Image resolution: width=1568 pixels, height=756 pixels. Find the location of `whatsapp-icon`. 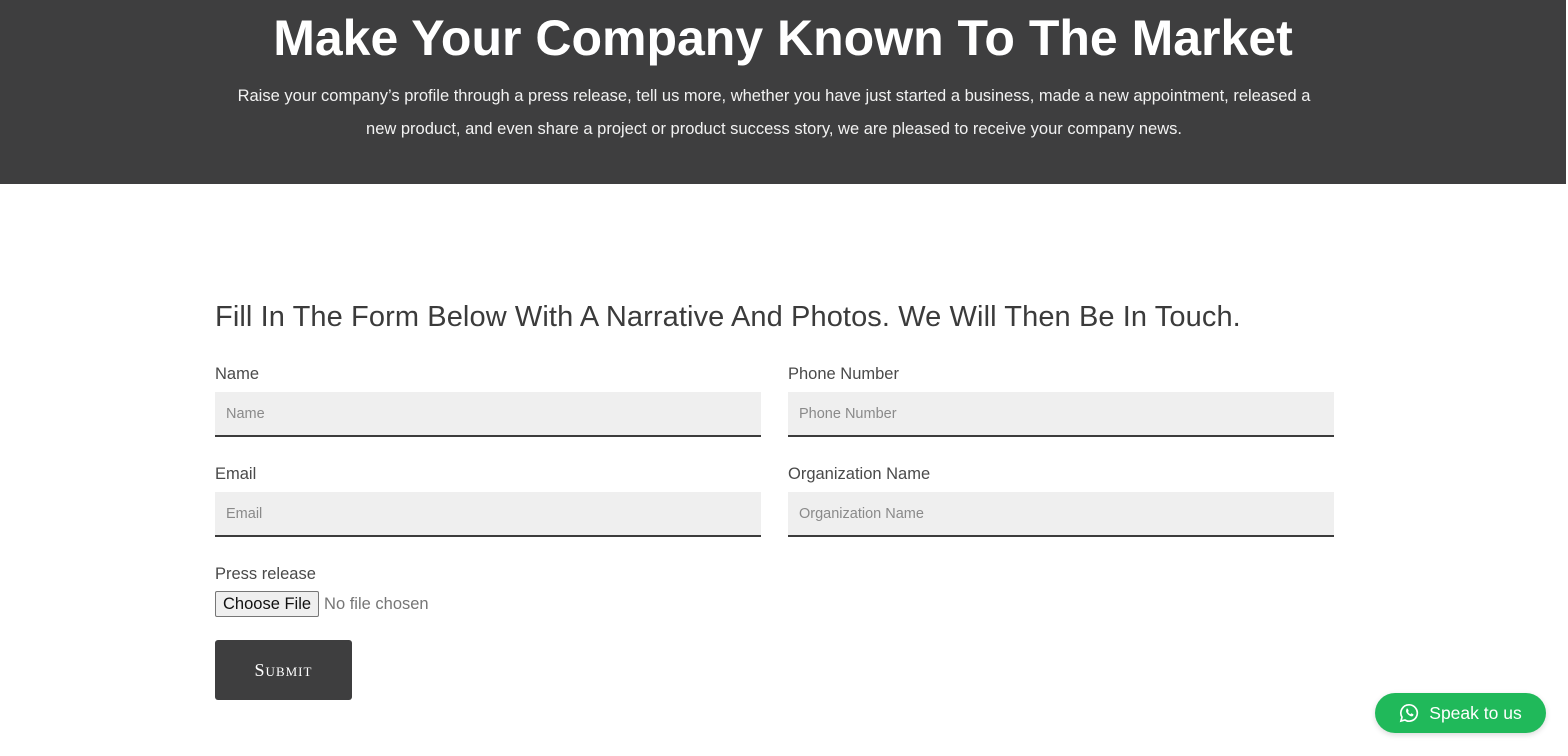

whatsapp-icon is located at coordinates (1409, 713).